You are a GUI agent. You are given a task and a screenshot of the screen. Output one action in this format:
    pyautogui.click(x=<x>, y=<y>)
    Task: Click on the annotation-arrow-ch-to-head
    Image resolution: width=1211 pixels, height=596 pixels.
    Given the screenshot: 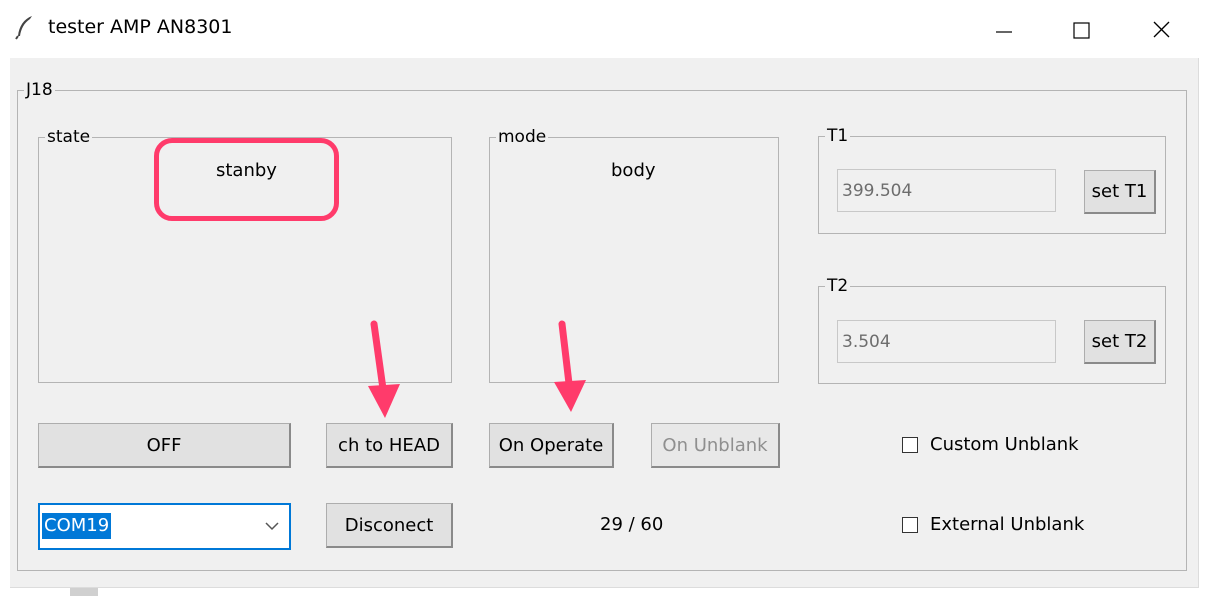 What is the action you would take?
    pyautogui.click(x=384, y=369)
    